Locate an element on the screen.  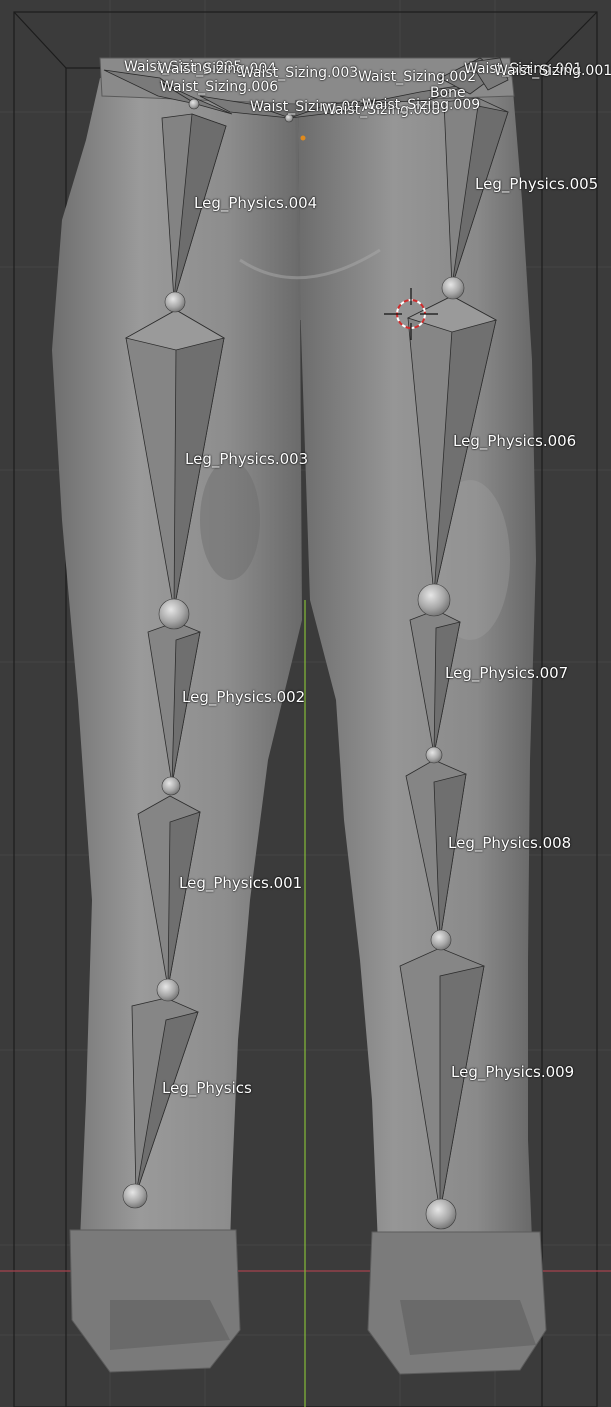
origin-point is located at coordinates (303, 138).